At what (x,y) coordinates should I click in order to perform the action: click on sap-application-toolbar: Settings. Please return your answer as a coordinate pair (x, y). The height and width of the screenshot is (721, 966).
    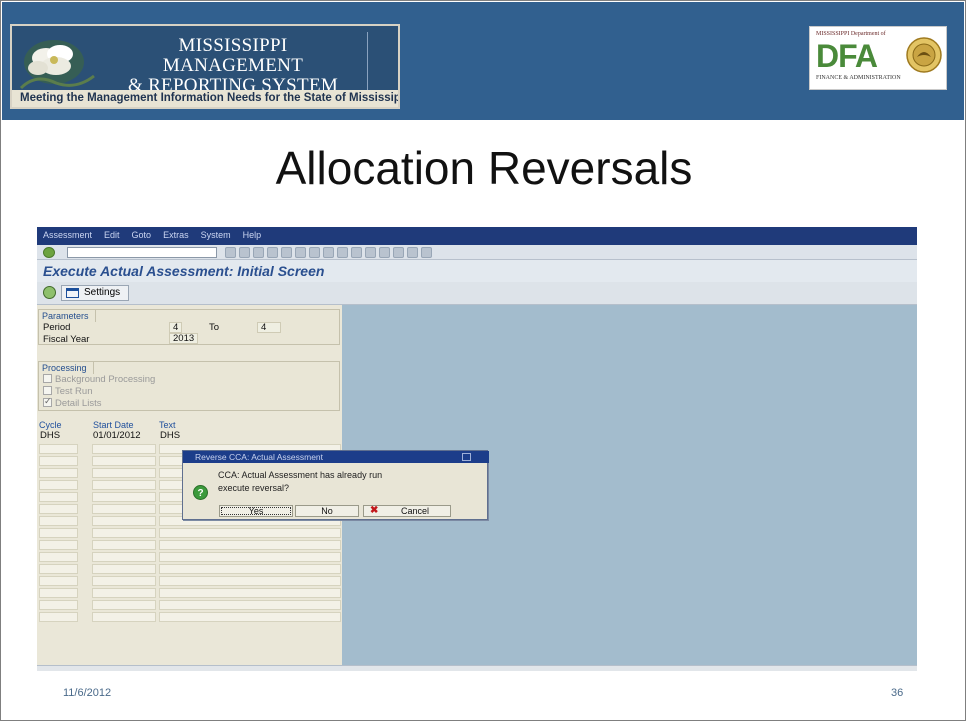
    Looking at the image, I should click on (477, 293).